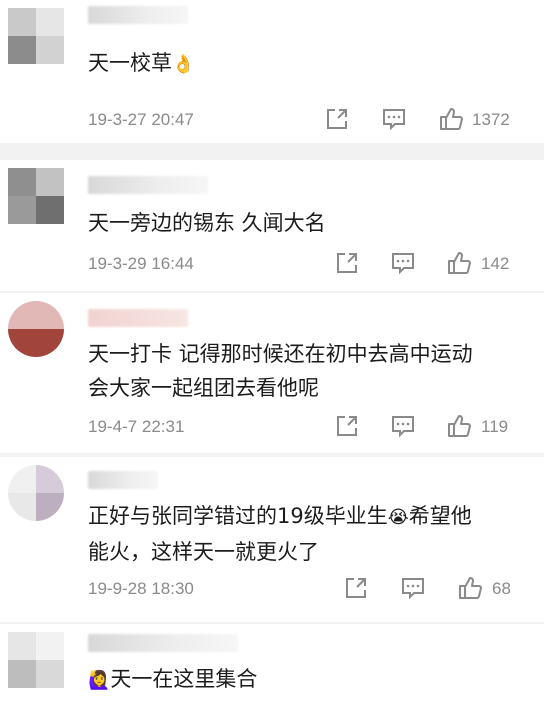 The width and height of the screenshot is (544, 707). I want to click on timestamp: 19-9-28 18:30, so click(141, 588).